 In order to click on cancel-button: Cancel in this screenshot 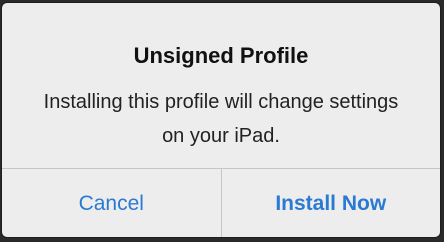, I will do `click(111, 203)`.